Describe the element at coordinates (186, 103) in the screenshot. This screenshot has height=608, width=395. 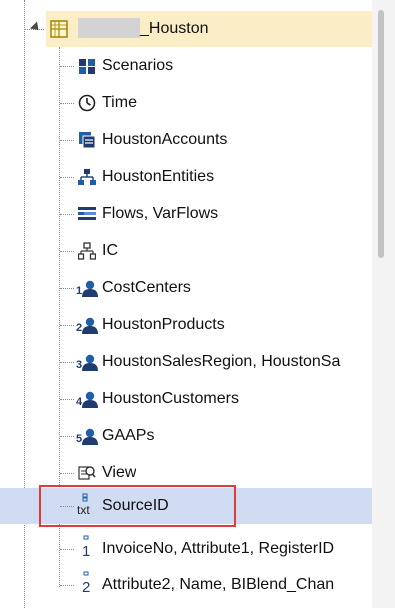
I see `tree-item-time: Time` at that location.